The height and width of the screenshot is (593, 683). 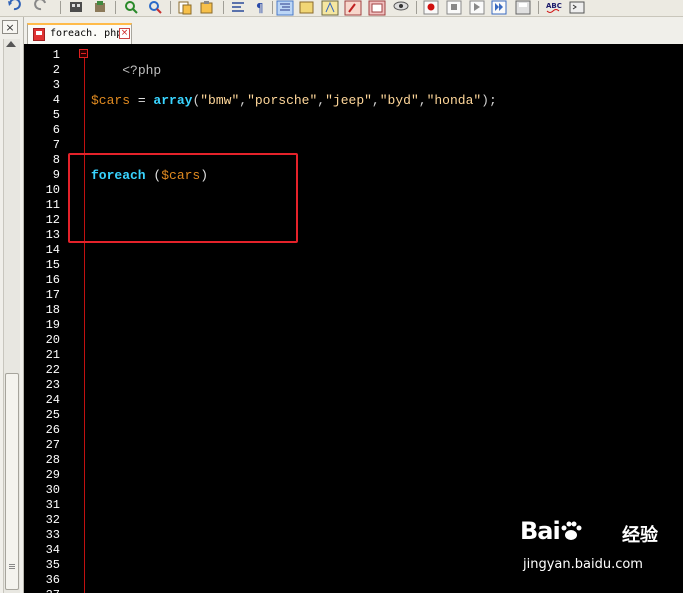 I want to click on svg-text: ABC, so click(x=554, y=6).